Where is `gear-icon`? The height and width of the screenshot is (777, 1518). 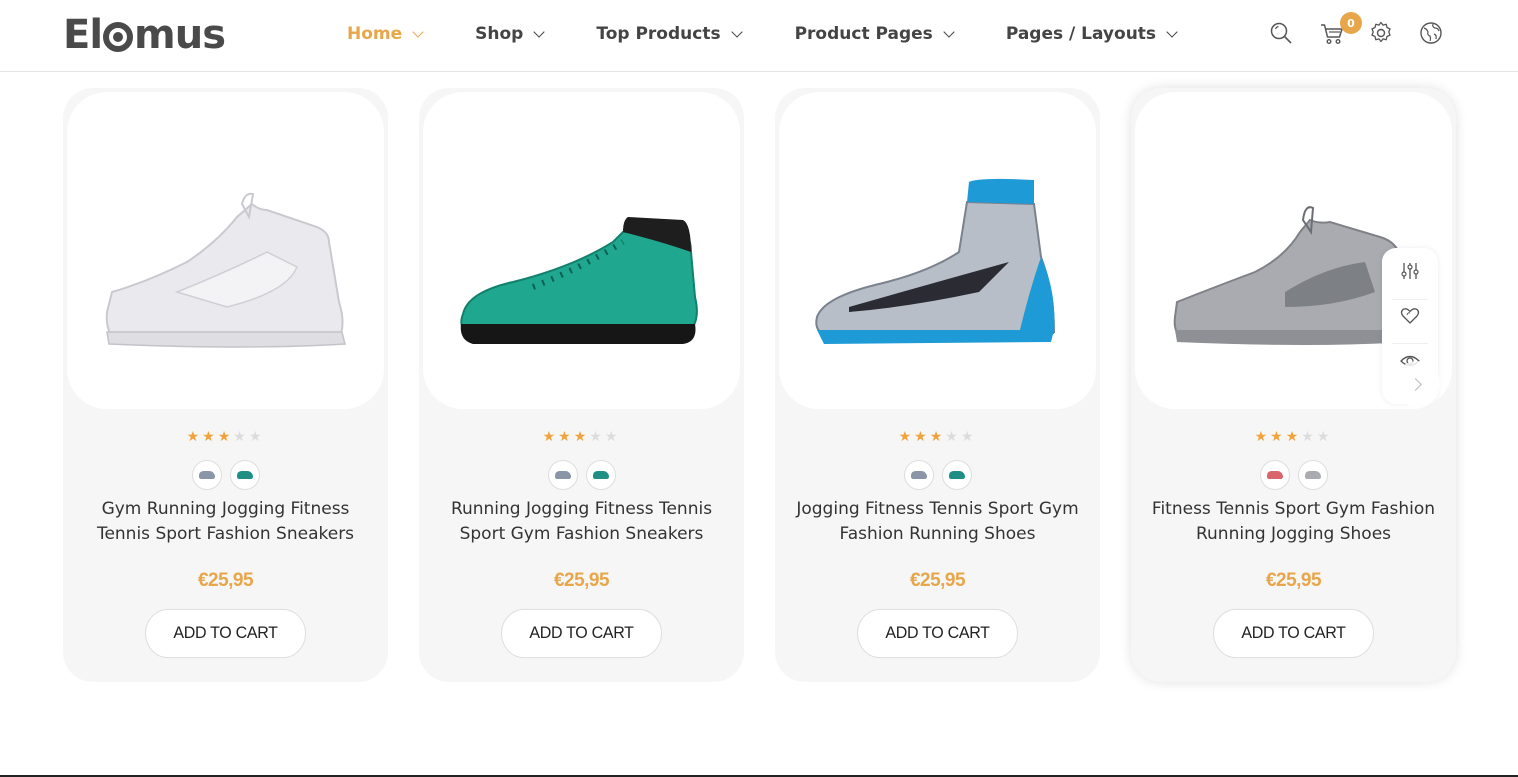
gear-icon is located at coordinates (1381, 33).